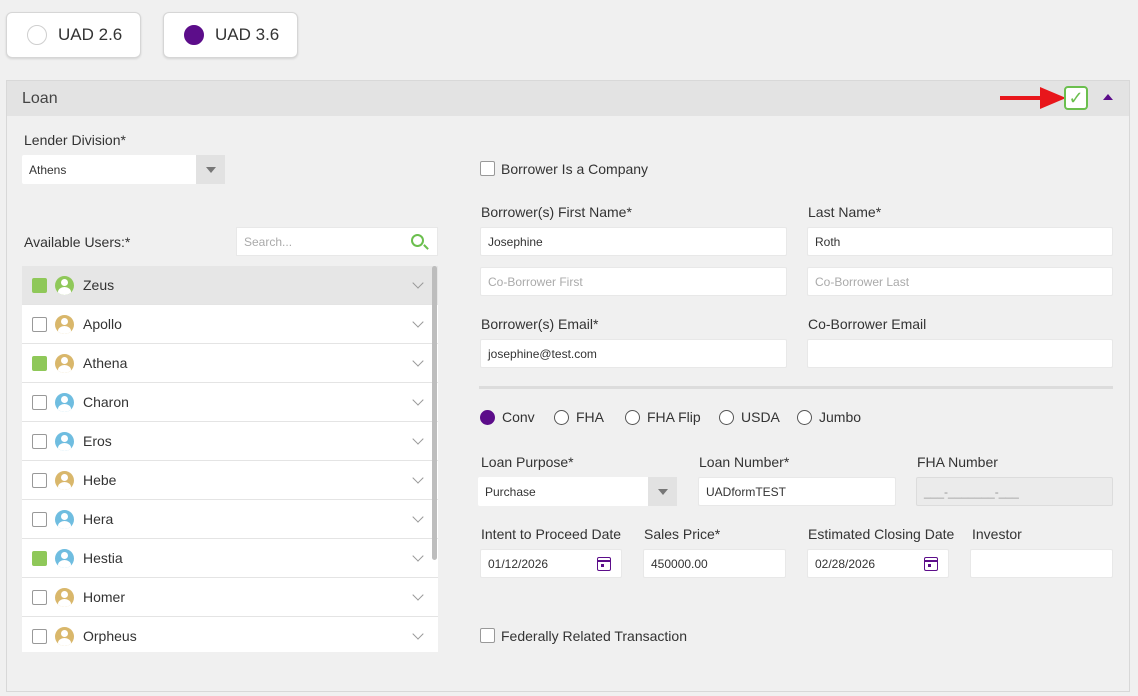  What do you see at coordinates (551, 534) in the screenshot?
I see `intent-date-label: Intent to Proceed Date` at bounding box center [551, 534].